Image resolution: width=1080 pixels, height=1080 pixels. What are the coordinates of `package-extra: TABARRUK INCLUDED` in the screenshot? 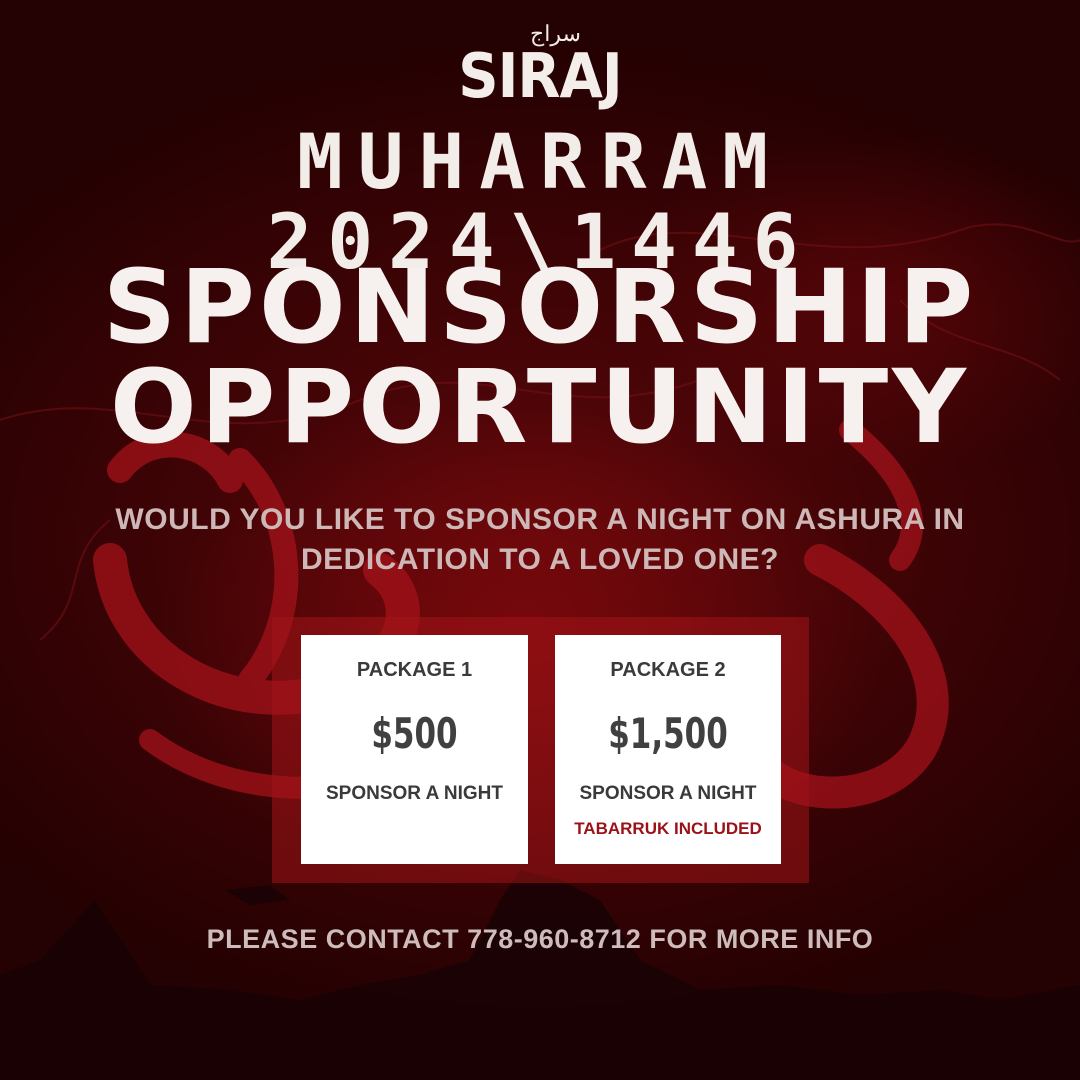 It's located at (668, 828).